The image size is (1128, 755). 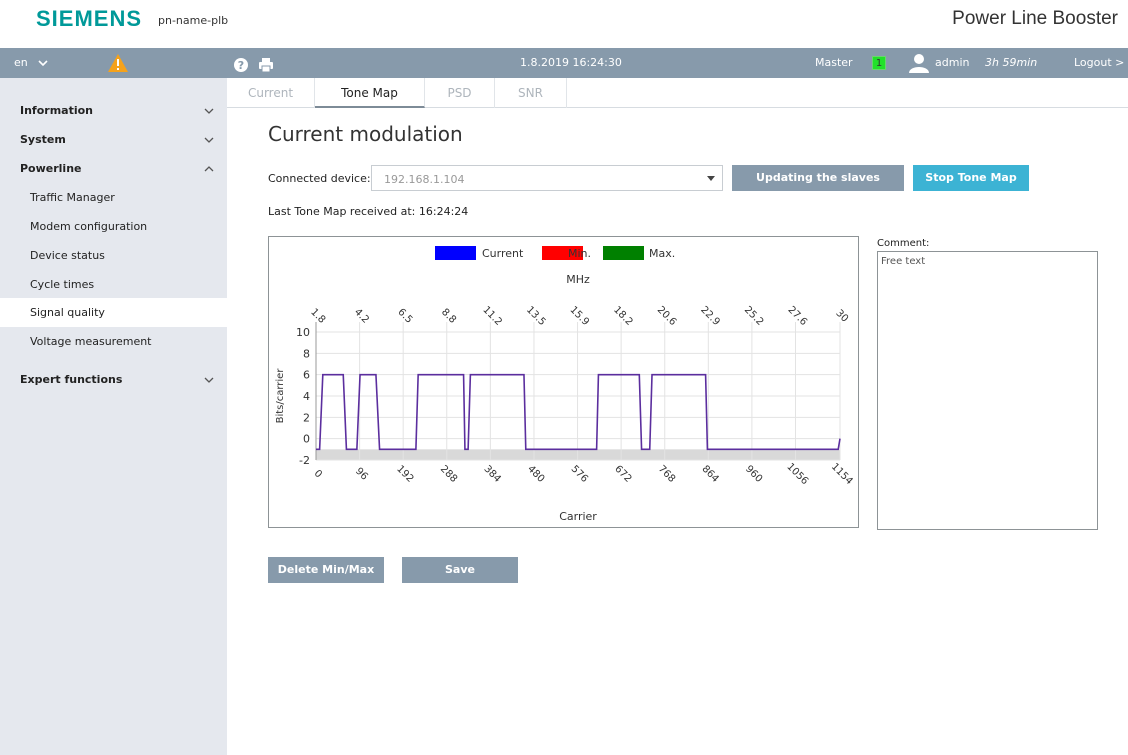 I want to click on x2-tick-label: 4.2, so click(x=361, y=316).